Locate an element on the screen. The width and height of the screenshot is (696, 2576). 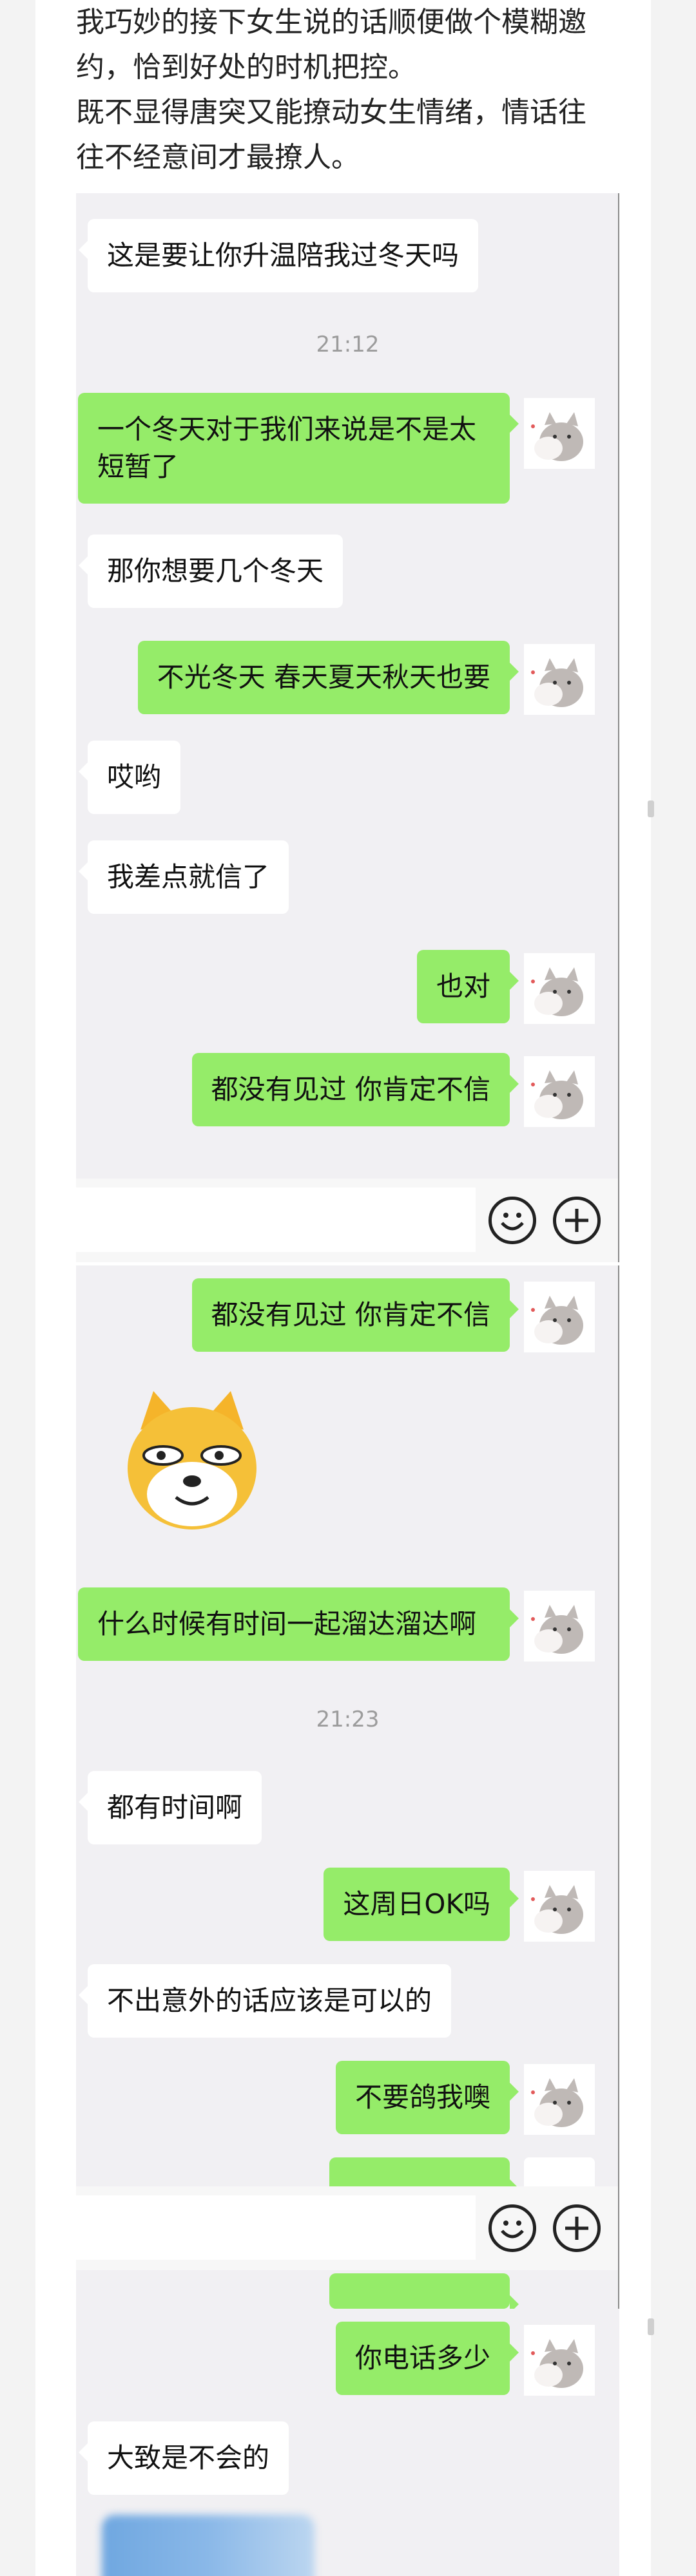
intro-paragraph: 我巧妙的接下女生说的话顺便做个模糊邀约，恰到好处的时机把控。 is located at coordinates (331, 45).